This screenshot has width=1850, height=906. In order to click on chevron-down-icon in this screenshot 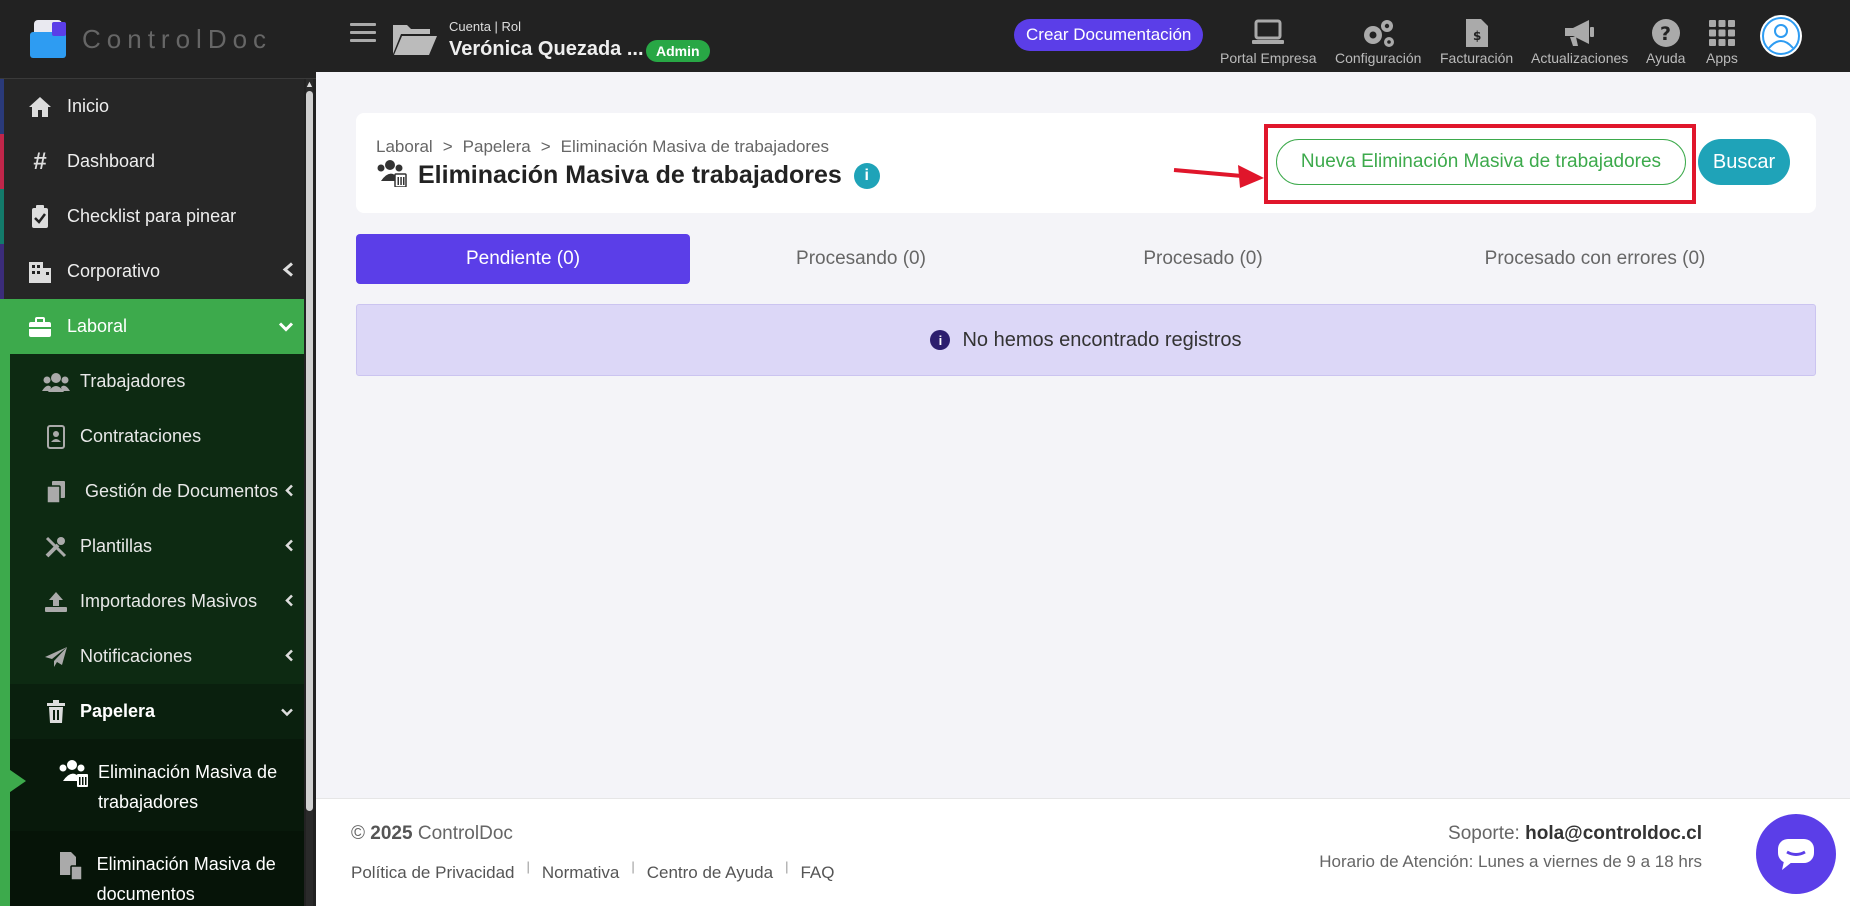, I will do `click(286, 326)`.